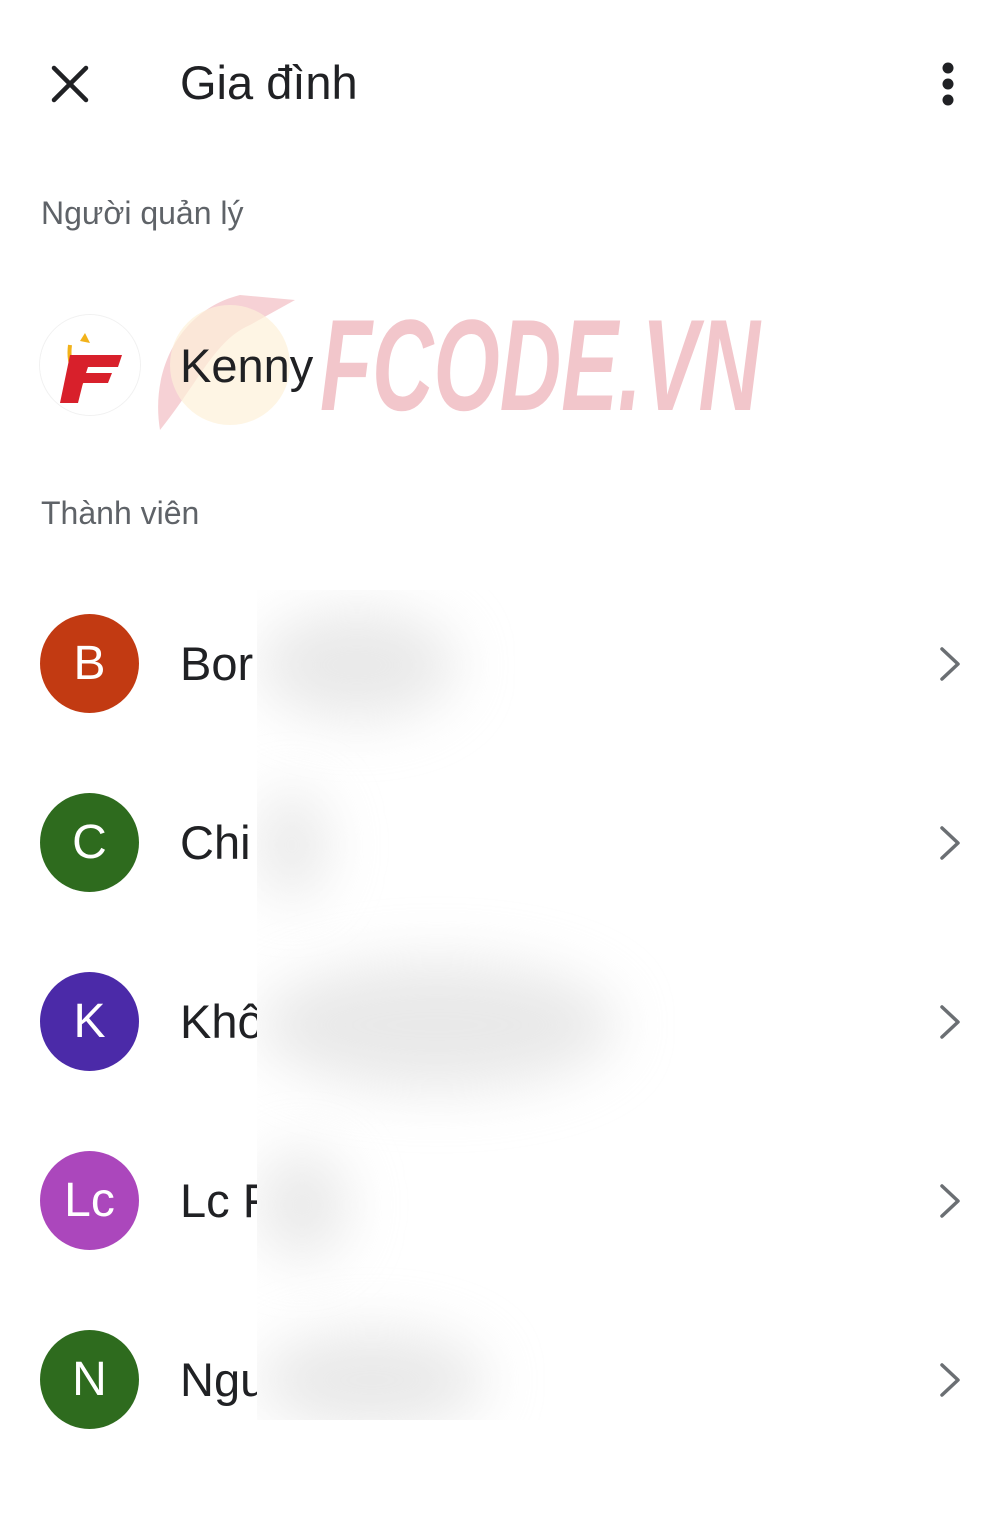 Image resolution: width=1000 pixels, height=1522 pixels. What do you see at coordinates (89, 842) in the screenshot?
I see `member-avatar: C` at bounding box center [89, 842].